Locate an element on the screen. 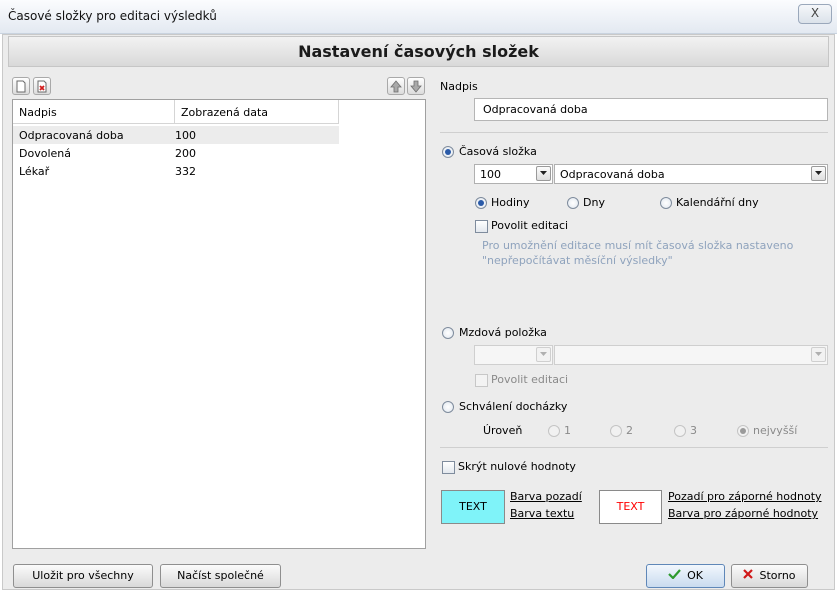 This screenshot has width=837, height=590. level-3-label: 3 is located at coordinates (693, 430).